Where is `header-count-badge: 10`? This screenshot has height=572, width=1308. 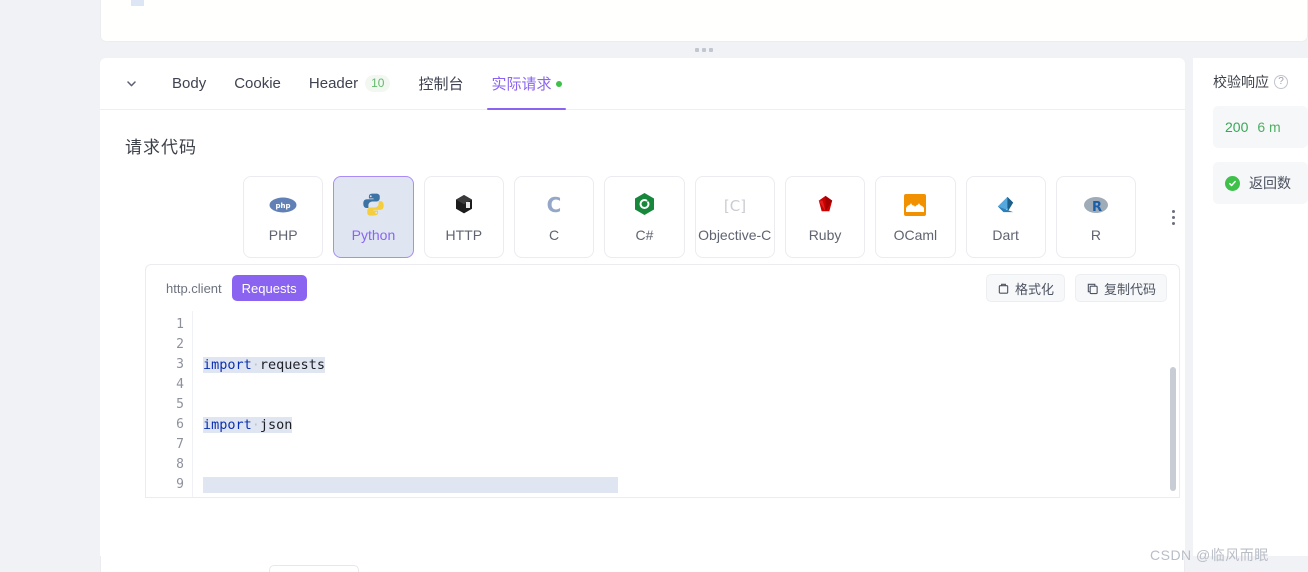
header-count-badge: 10 is located at coordinates (378, 83).